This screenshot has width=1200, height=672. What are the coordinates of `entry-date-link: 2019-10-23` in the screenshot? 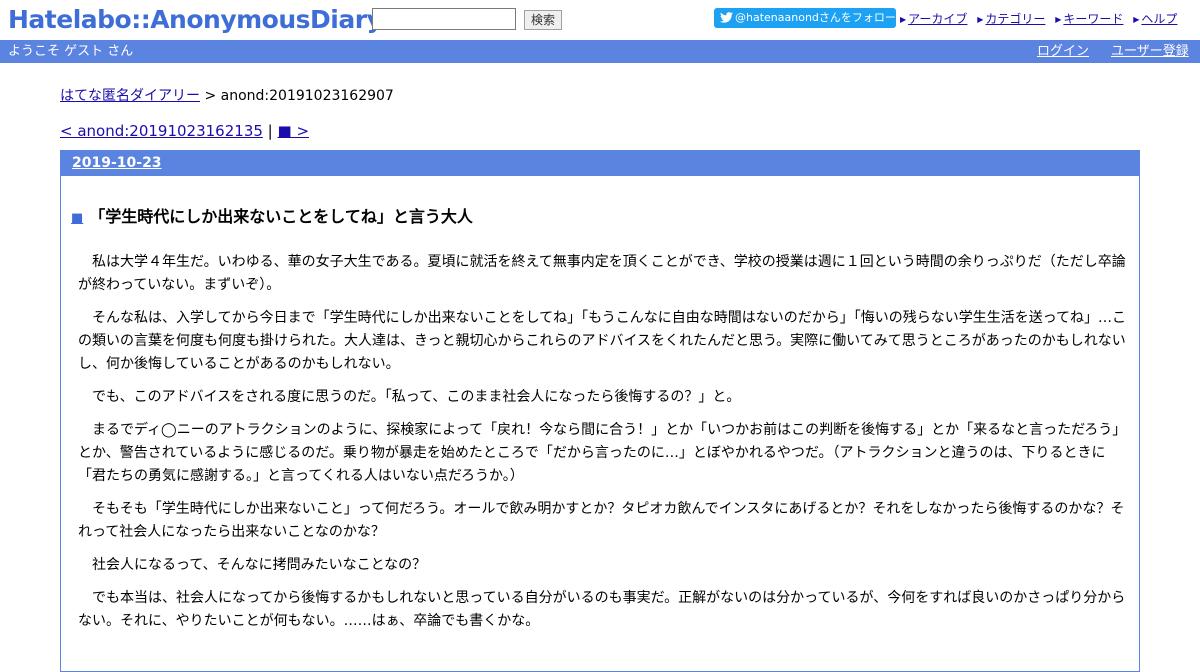 It's located at (117, 163).